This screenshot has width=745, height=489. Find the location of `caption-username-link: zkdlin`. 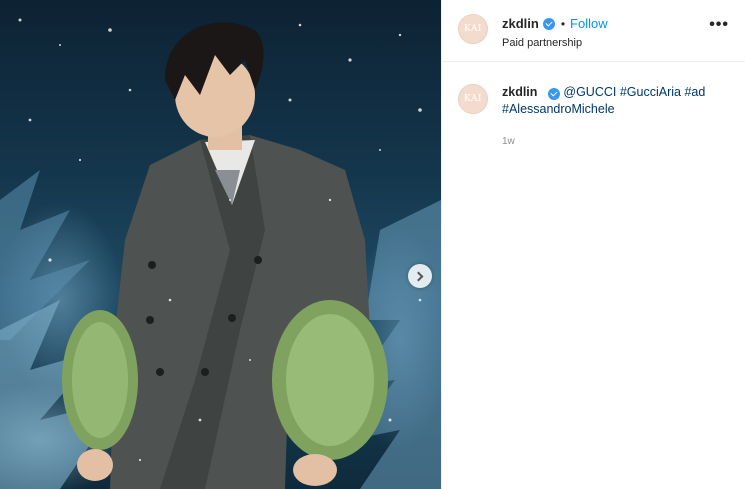

caption-username-link: zkdlin is located at coordinates (519, 92).